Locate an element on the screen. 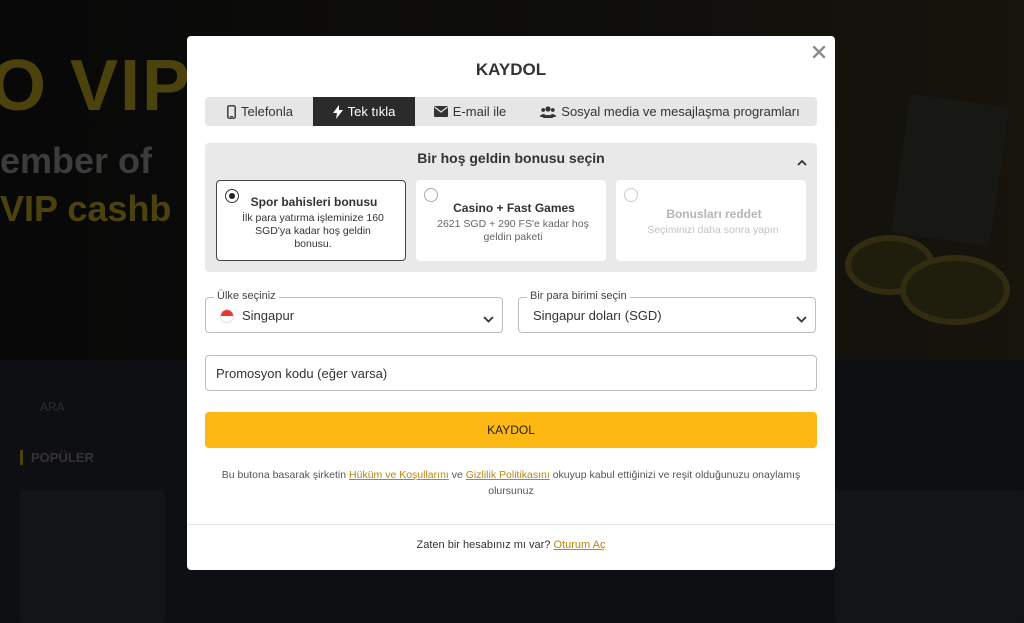 This screenshot has width=1024, height=623. phone-icon is located at coordinates (231, 111).